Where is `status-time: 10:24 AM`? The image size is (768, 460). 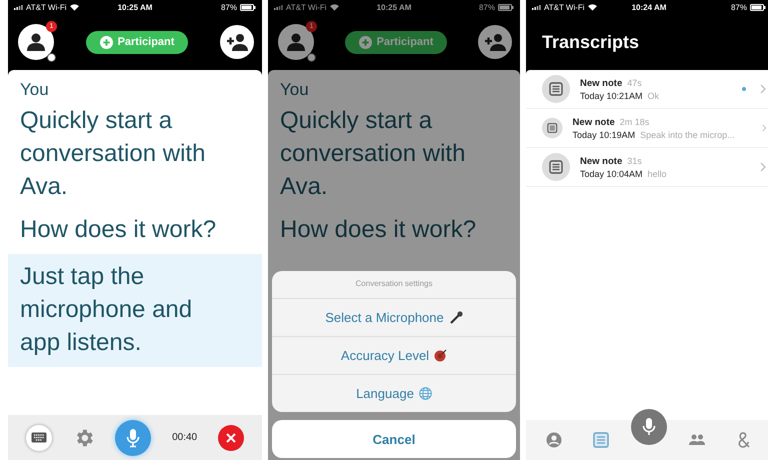
status-time: 10:24 AM is located at coordinates (649, 7).